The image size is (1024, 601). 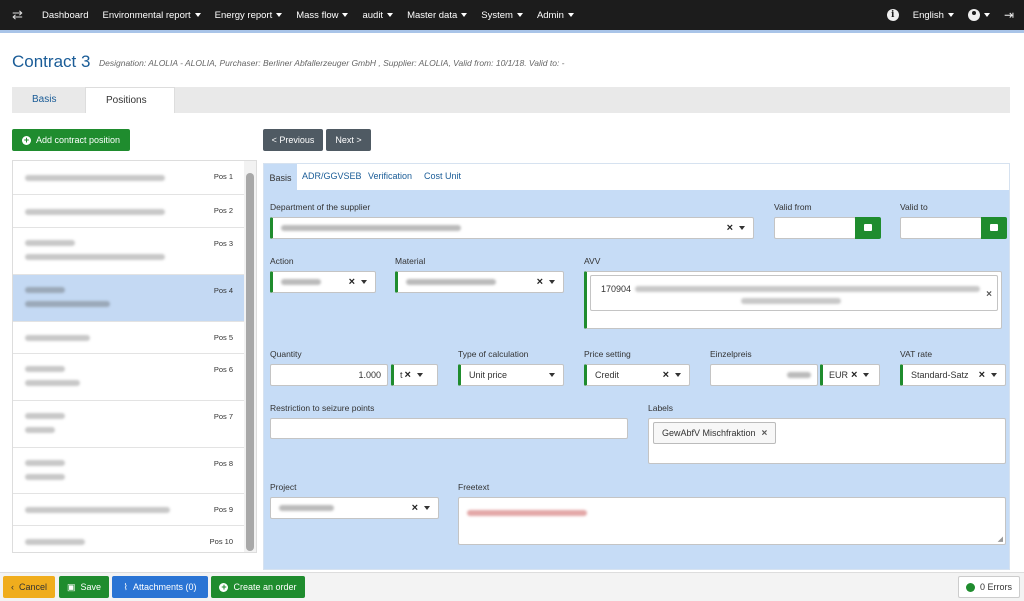 What do you see at coordinates (332, 176) in the screenshot?
I see `subtab-adr: ADR/GGVSEB` at bounding box center [332, 176].